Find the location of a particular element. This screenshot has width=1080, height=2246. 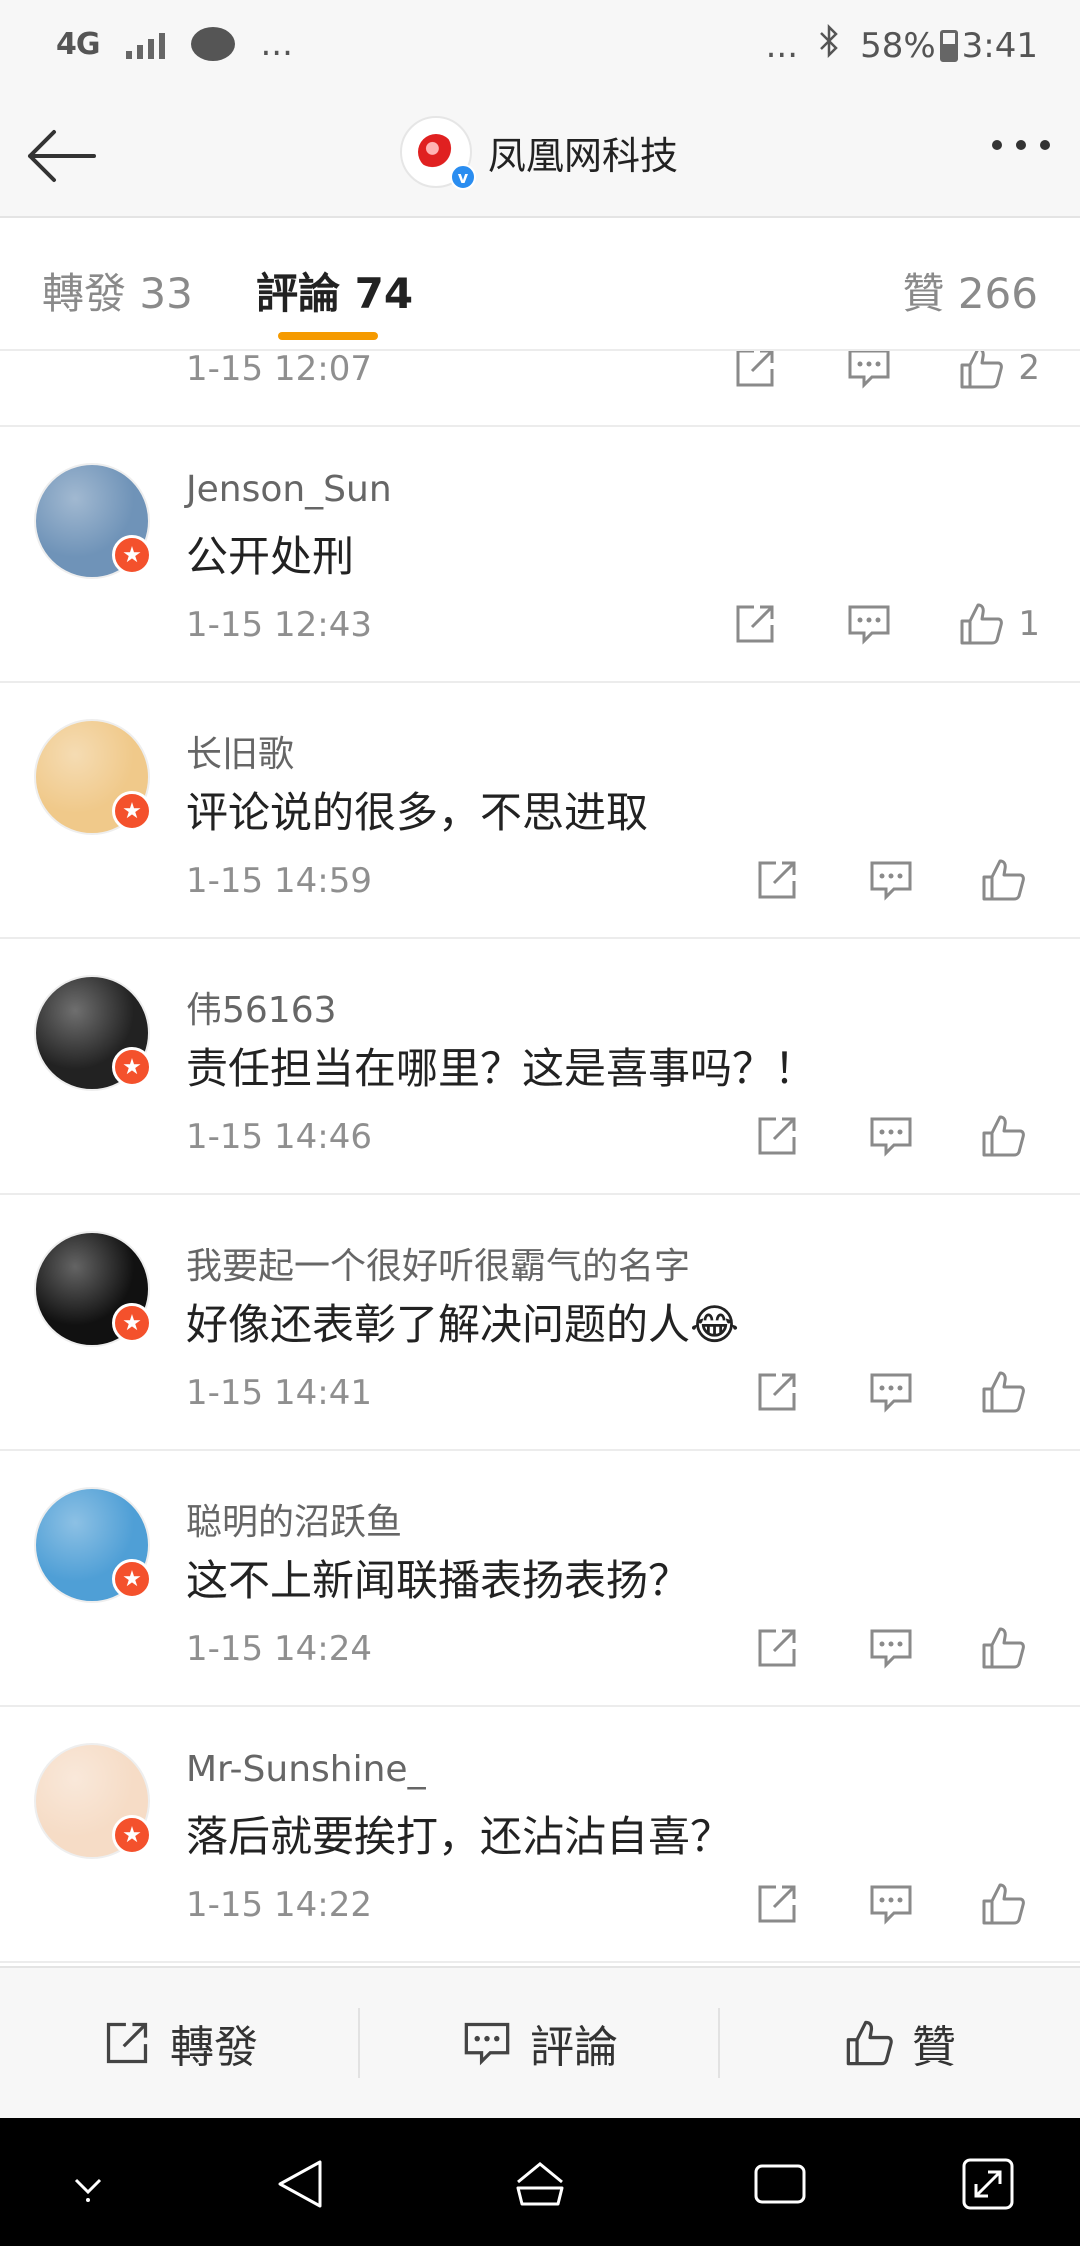

hide-keyboard-icon is located at coordinates (88, 2184).